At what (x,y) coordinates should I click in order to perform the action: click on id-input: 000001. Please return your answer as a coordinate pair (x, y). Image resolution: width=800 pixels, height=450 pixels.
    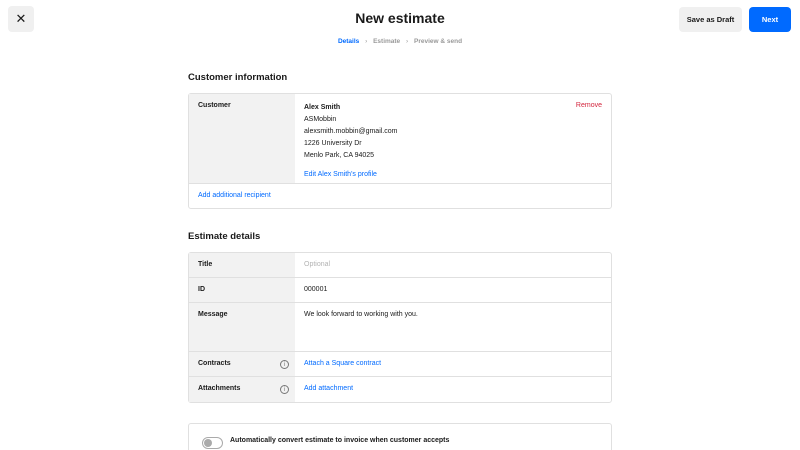
    Looking at the image, I should click on (453, 290).